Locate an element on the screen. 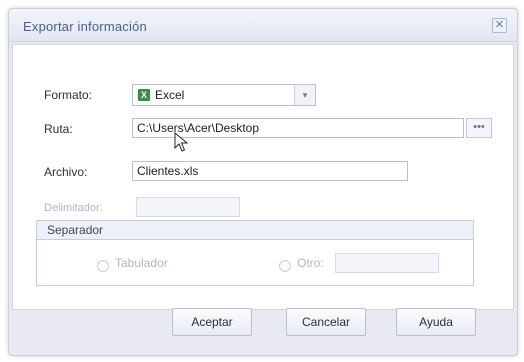  separador-title: Separador is located at coordinates (255, 230).